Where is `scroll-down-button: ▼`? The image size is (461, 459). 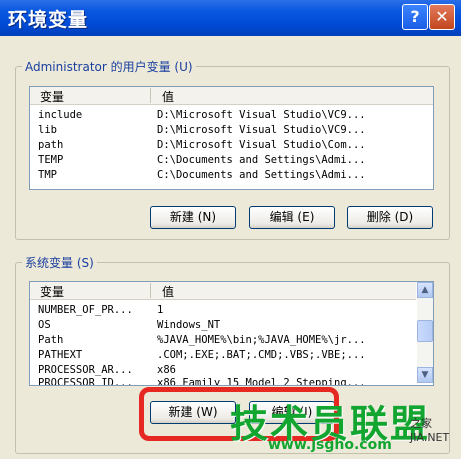 scroll-down-button: ▼ is located at coordinates (425, 375).